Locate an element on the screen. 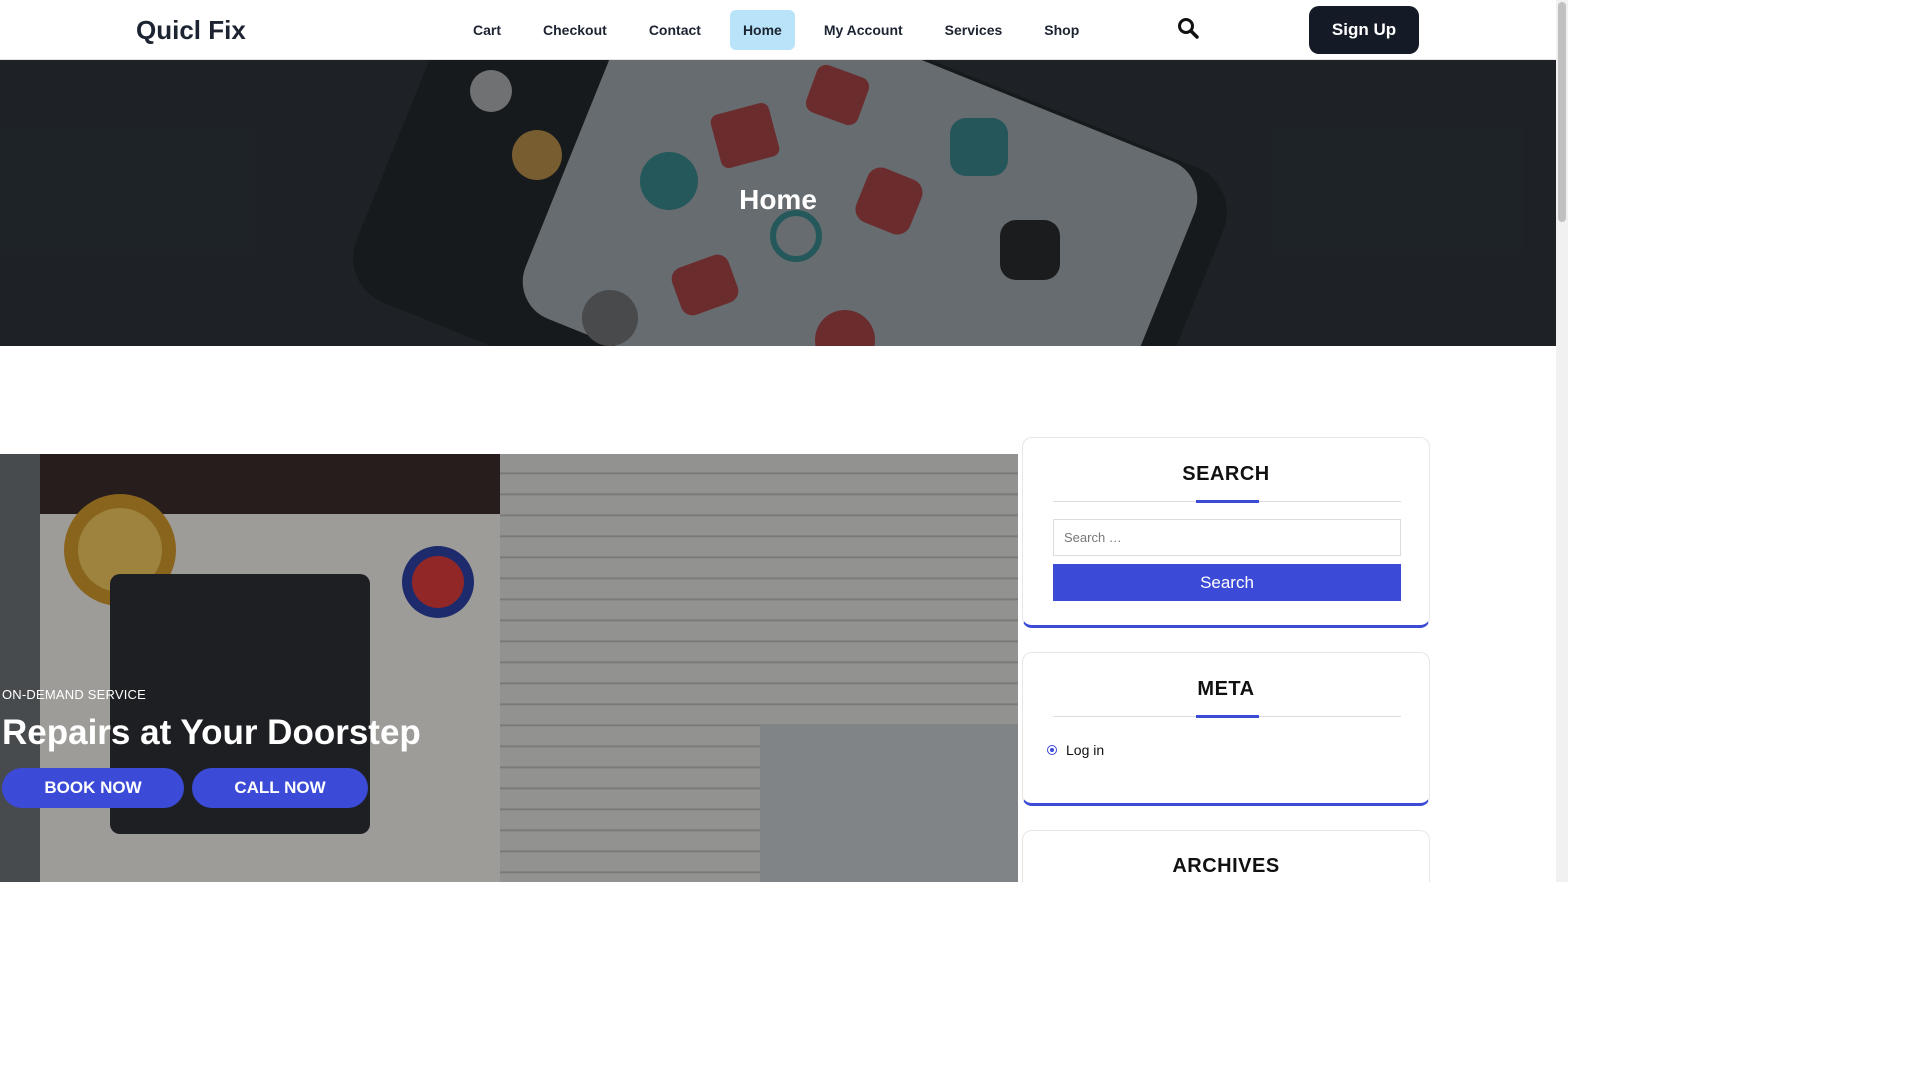  widget-title-search: SEARCH is located at coordinates (1226, 474).